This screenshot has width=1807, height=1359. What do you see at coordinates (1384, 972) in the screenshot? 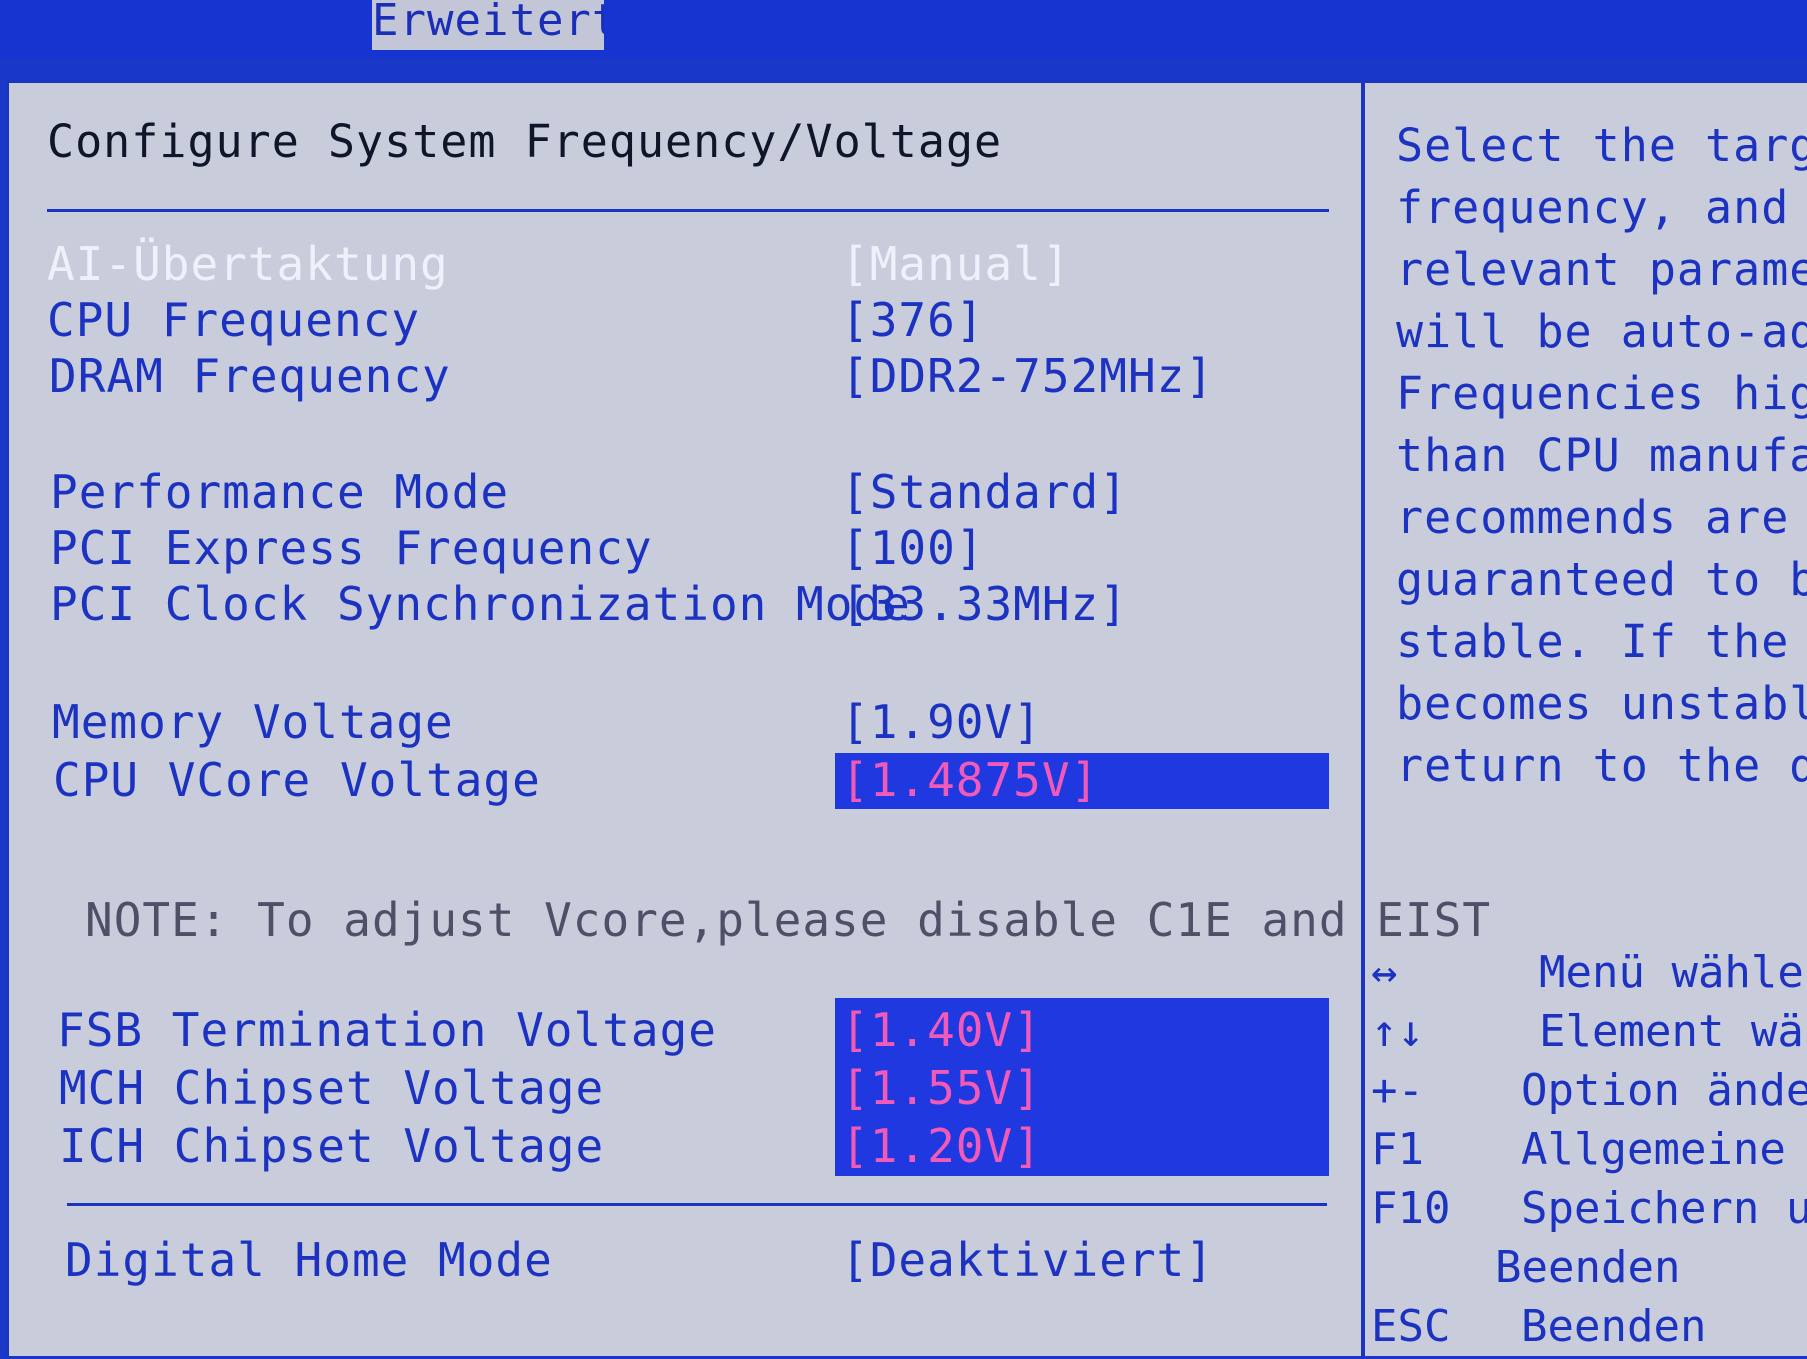
I see `left-right-arrows-icon: ↔` at bounding box center [1384, 972].